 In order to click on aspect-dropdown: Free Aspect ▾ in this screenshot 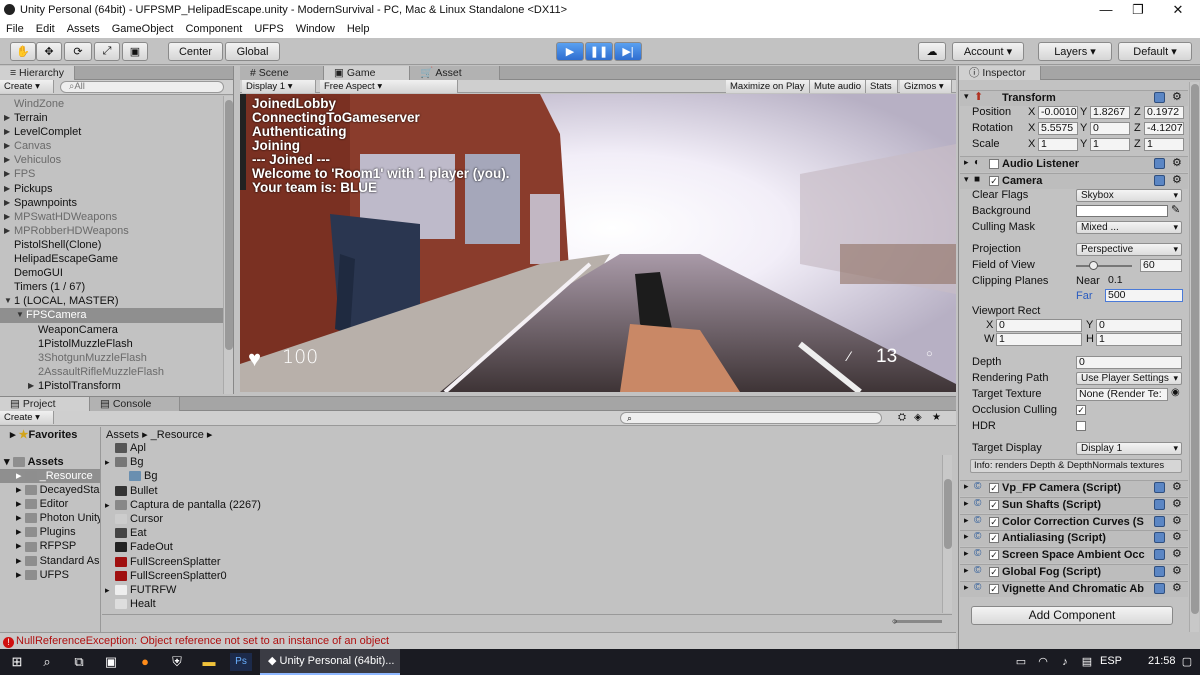, I will do `click(389, 86)`.